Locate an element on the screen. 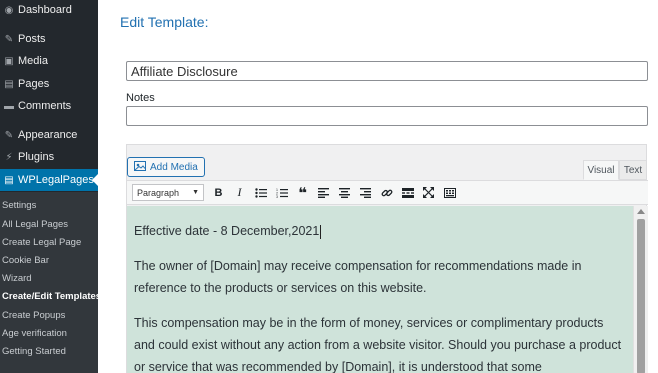 The width and height of the screenshot is (658, 373). editor-scrollbar is located at coordinates (640, 289).